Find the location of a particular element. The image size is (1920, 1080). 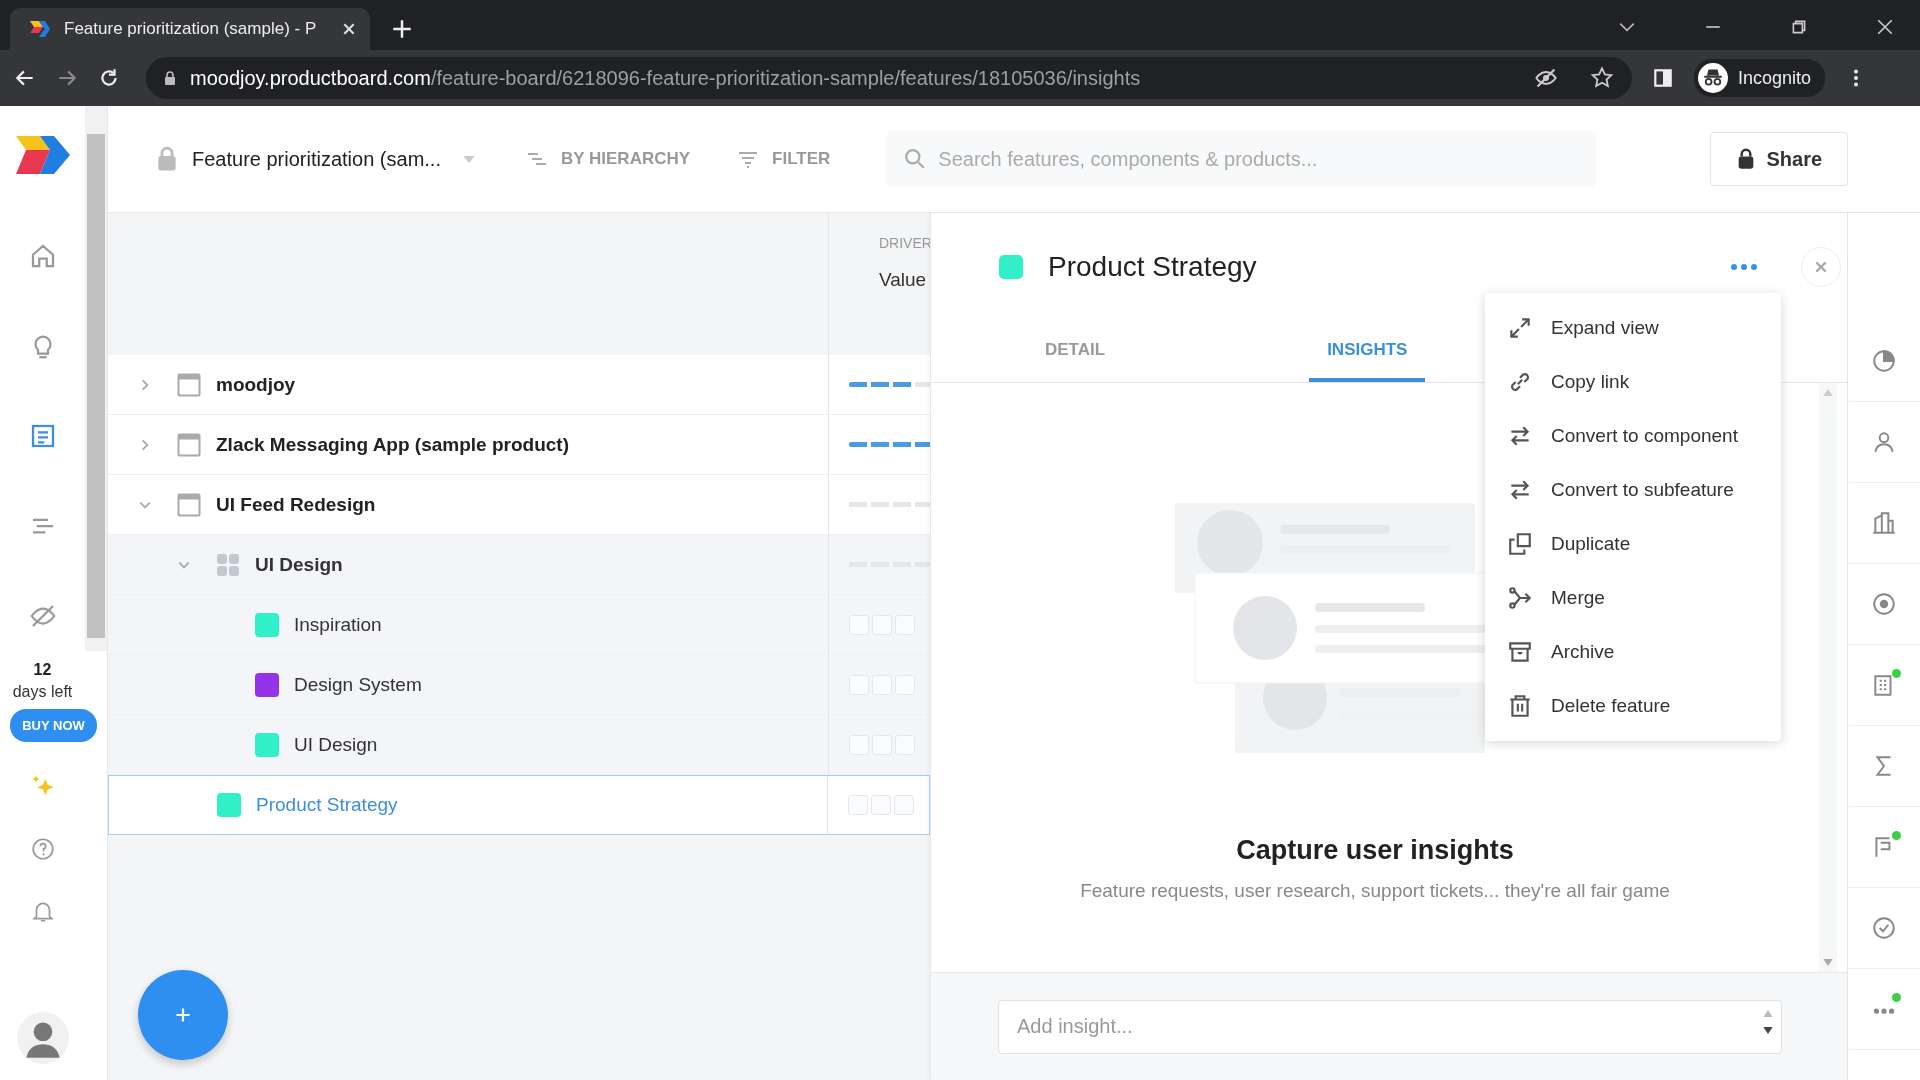

table-row: Inspiration is located at coordinates (519, 625).